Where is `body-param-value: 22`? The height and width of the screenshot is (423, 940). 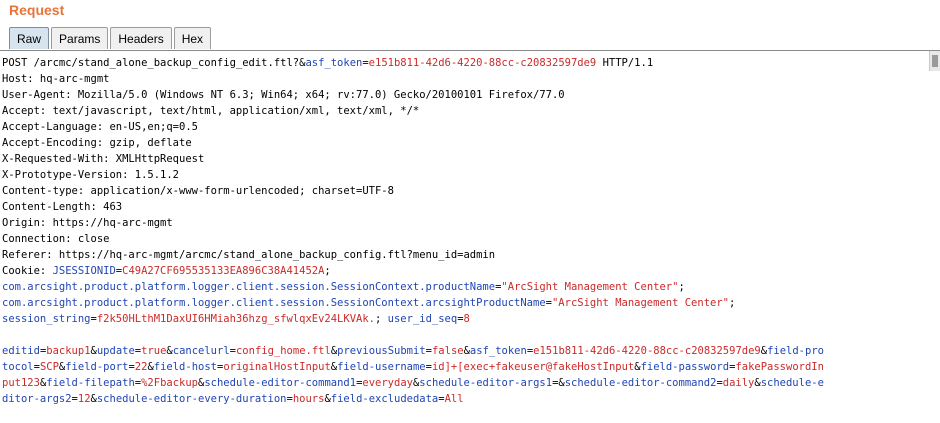 body-param-value: 22 is located at coordinates (141, 367).